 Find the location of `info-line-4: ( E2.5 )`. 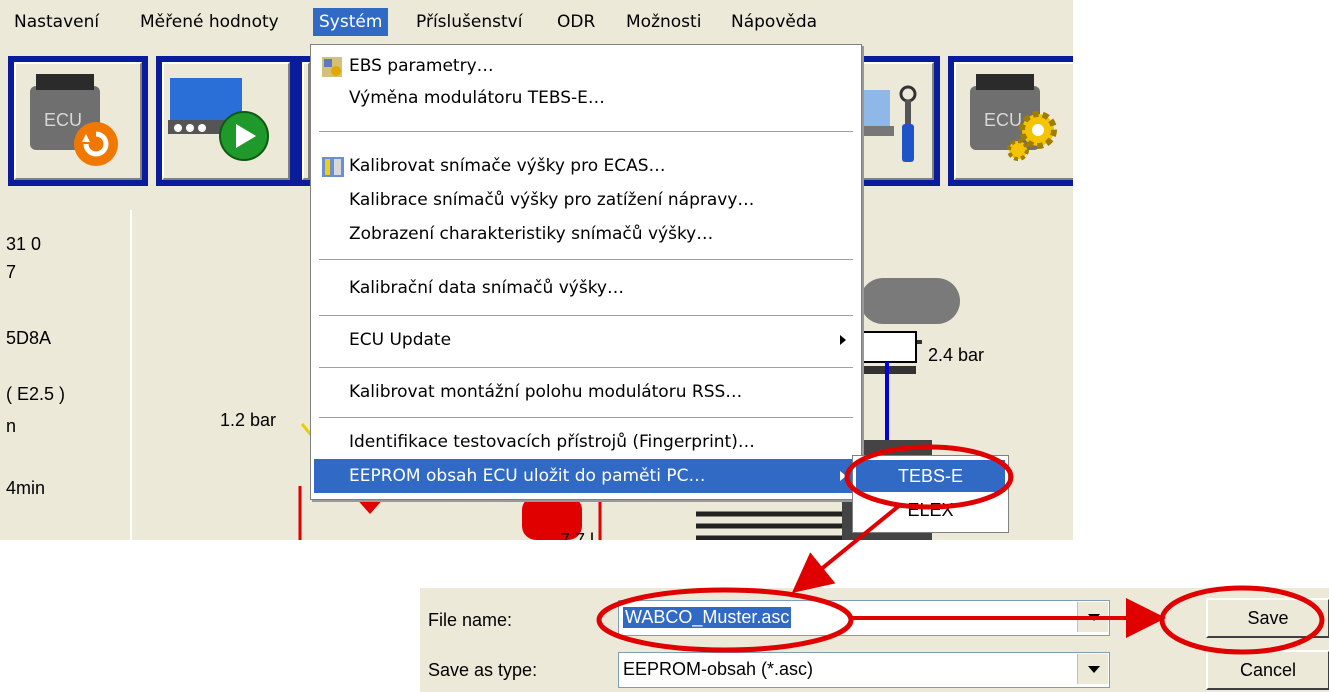

info-line-4: ( E2.5 ) is located at coordinates (36, 394).